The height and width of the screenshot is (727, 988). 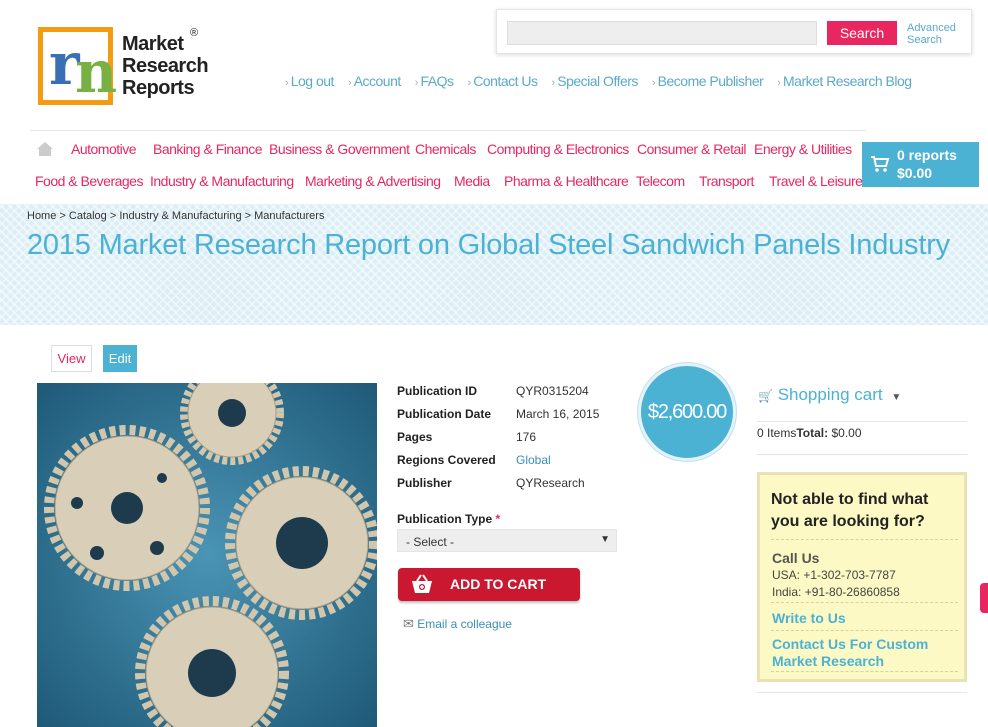 What do you see at coordinates (507, 540) in the screenshot?
I see `publication-type-select: - Select - ▼` at bounding box center [507, 540].